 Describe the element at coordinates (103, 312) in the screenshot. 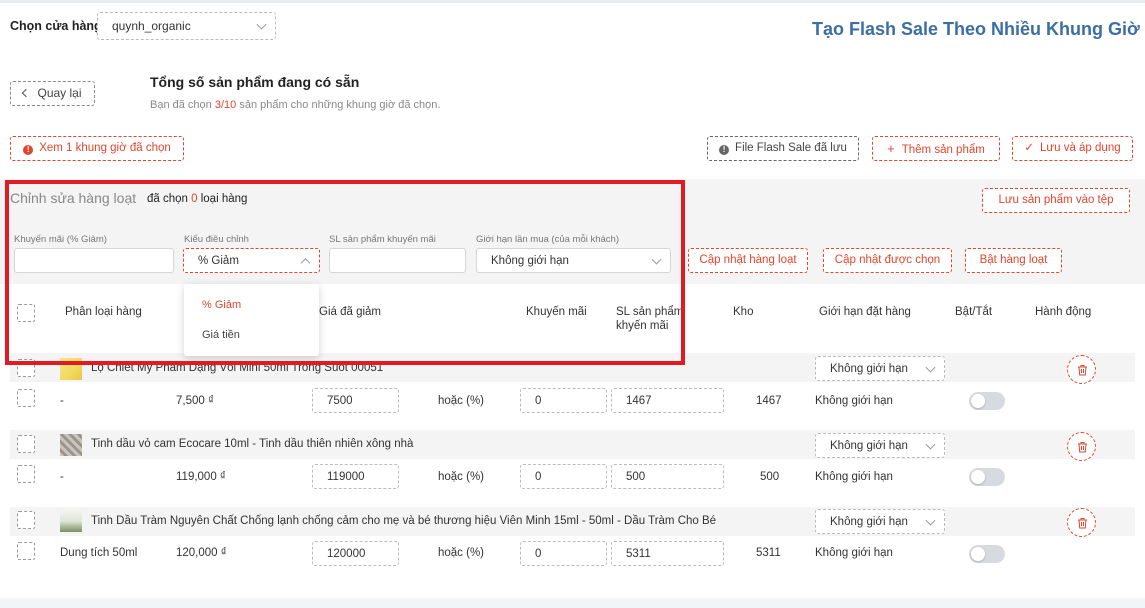

I see `col-variant: Phân loại hàng` at that location.